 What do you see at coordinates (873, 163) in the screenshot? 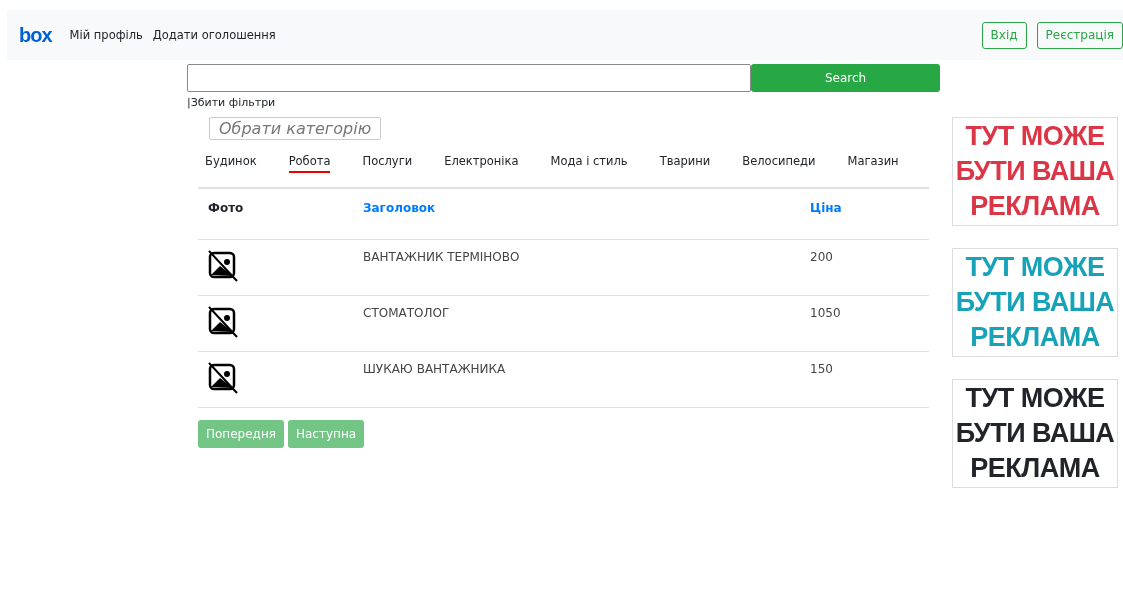
I see `category-tab: Магазин` at bounding box center [873, 163].